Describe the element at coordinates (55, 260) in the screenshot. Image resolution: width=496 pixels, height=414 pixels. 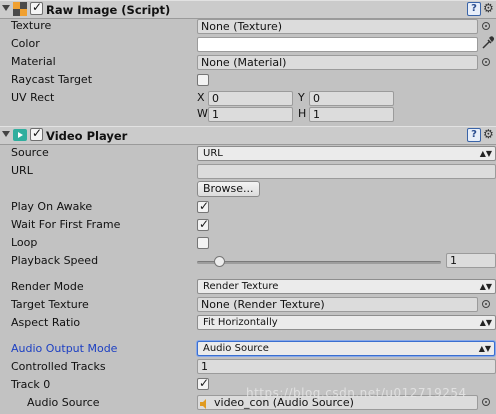
I see `playback-speed-label: Playback Speed` at that location.